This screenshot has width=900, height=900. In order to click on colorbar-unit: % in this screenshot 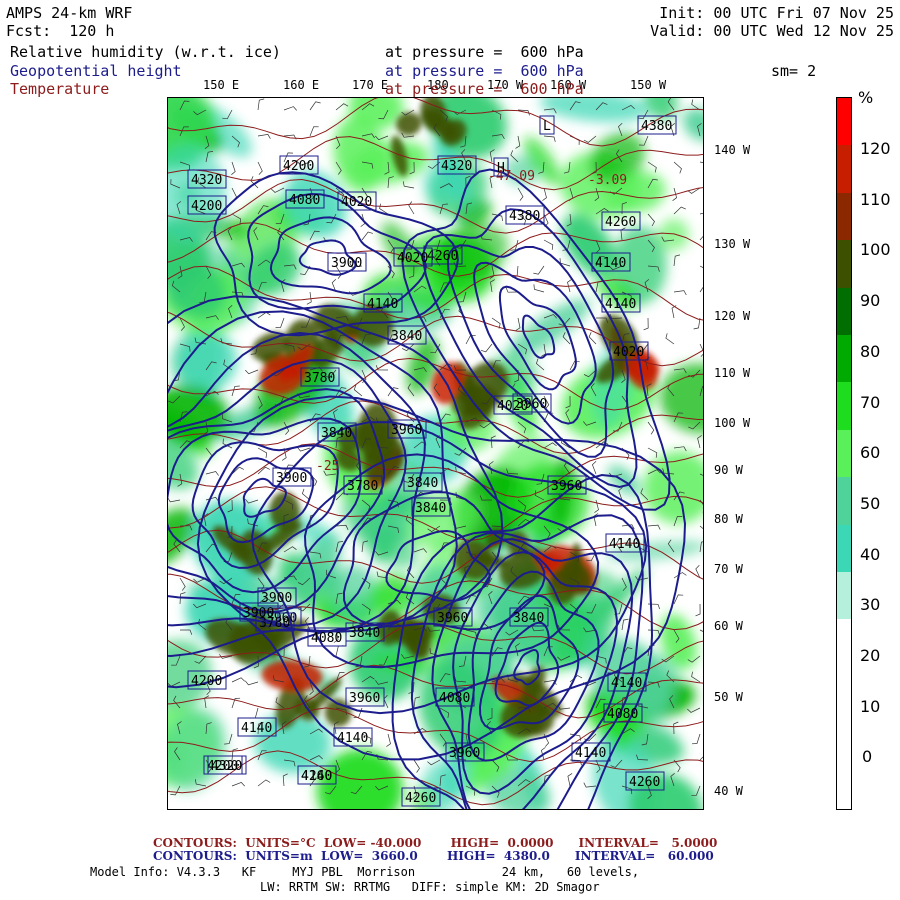, I will do `click(866, 97)`.